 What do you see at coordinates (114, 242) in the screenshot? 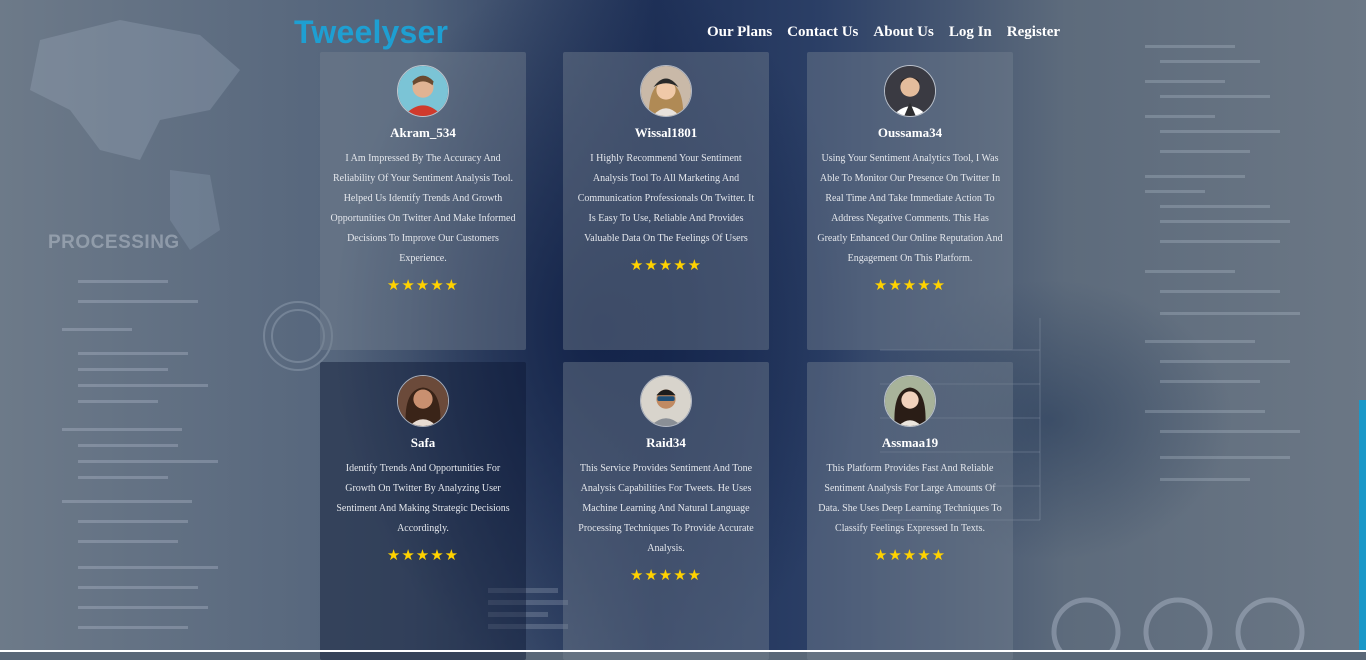
I see `background-caption: PROCESSING` at bounding box center [114, 242].